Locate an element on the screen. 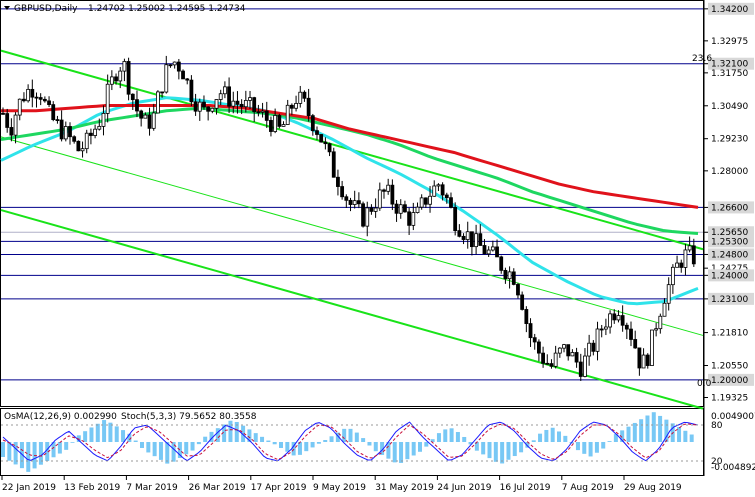 Image resolution: width=755 pixels, height=497 pixels. price-label: 1.19325 is located at coordinates (729, 399).